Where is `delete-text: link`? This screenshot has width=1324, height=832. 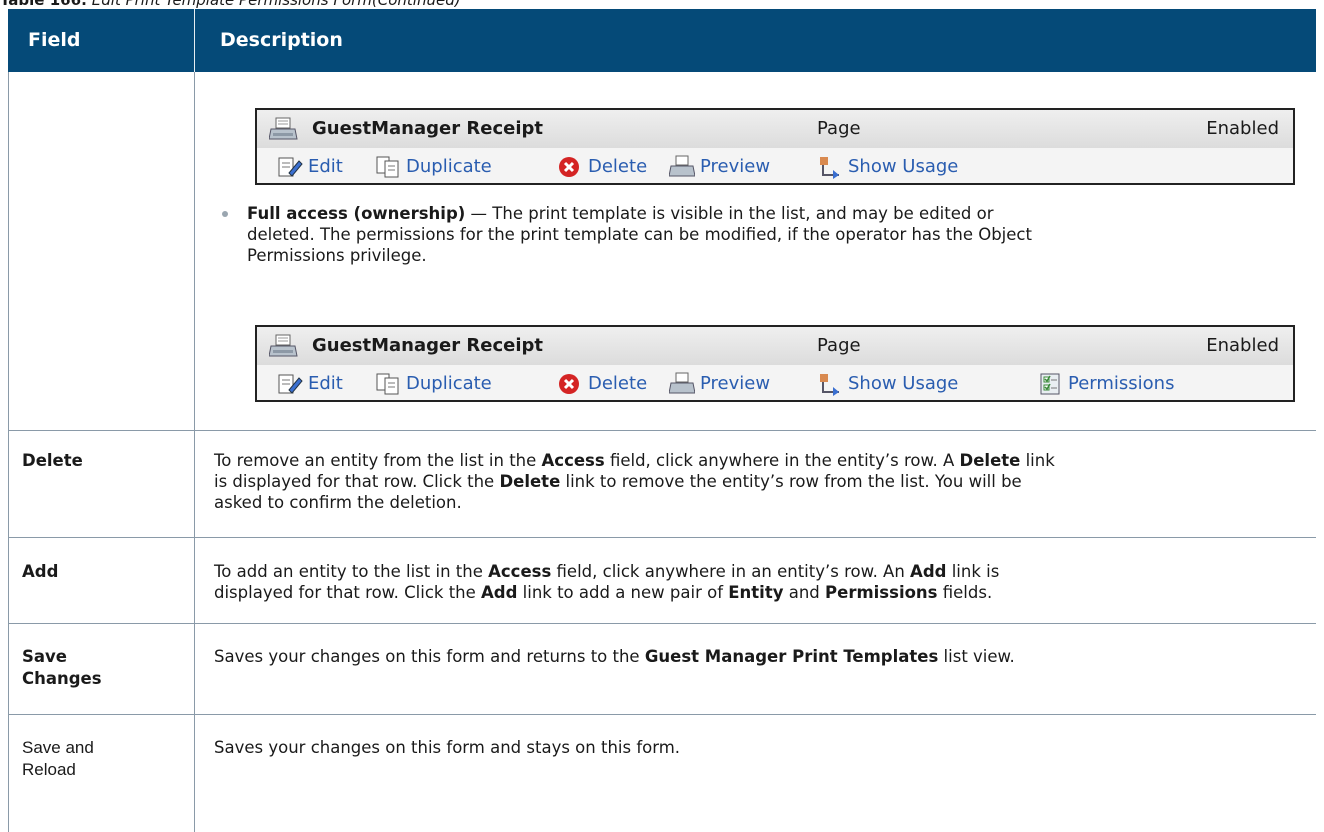 delete-text: link is located at coordinates (1037, 460).